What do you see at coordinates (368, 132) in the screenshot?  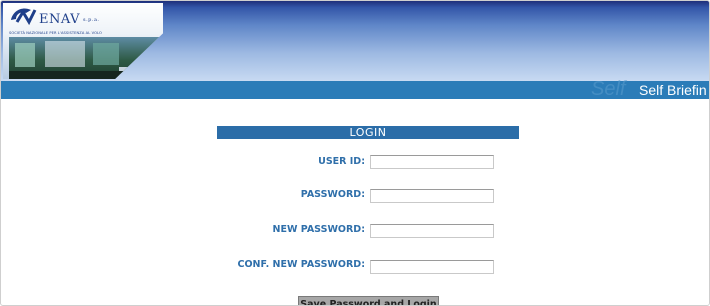 I see `login-header: LOGIN` at bounding box center [368, 132].